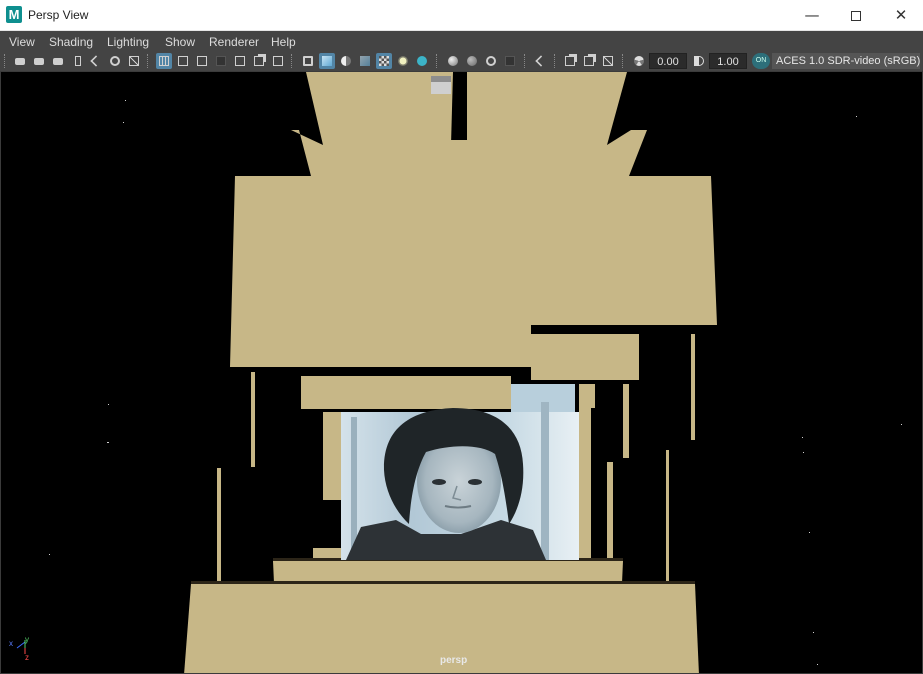 This screenshot has height=674, width=923. I want to click on exposure-field: 0.00, so click(668, 61).